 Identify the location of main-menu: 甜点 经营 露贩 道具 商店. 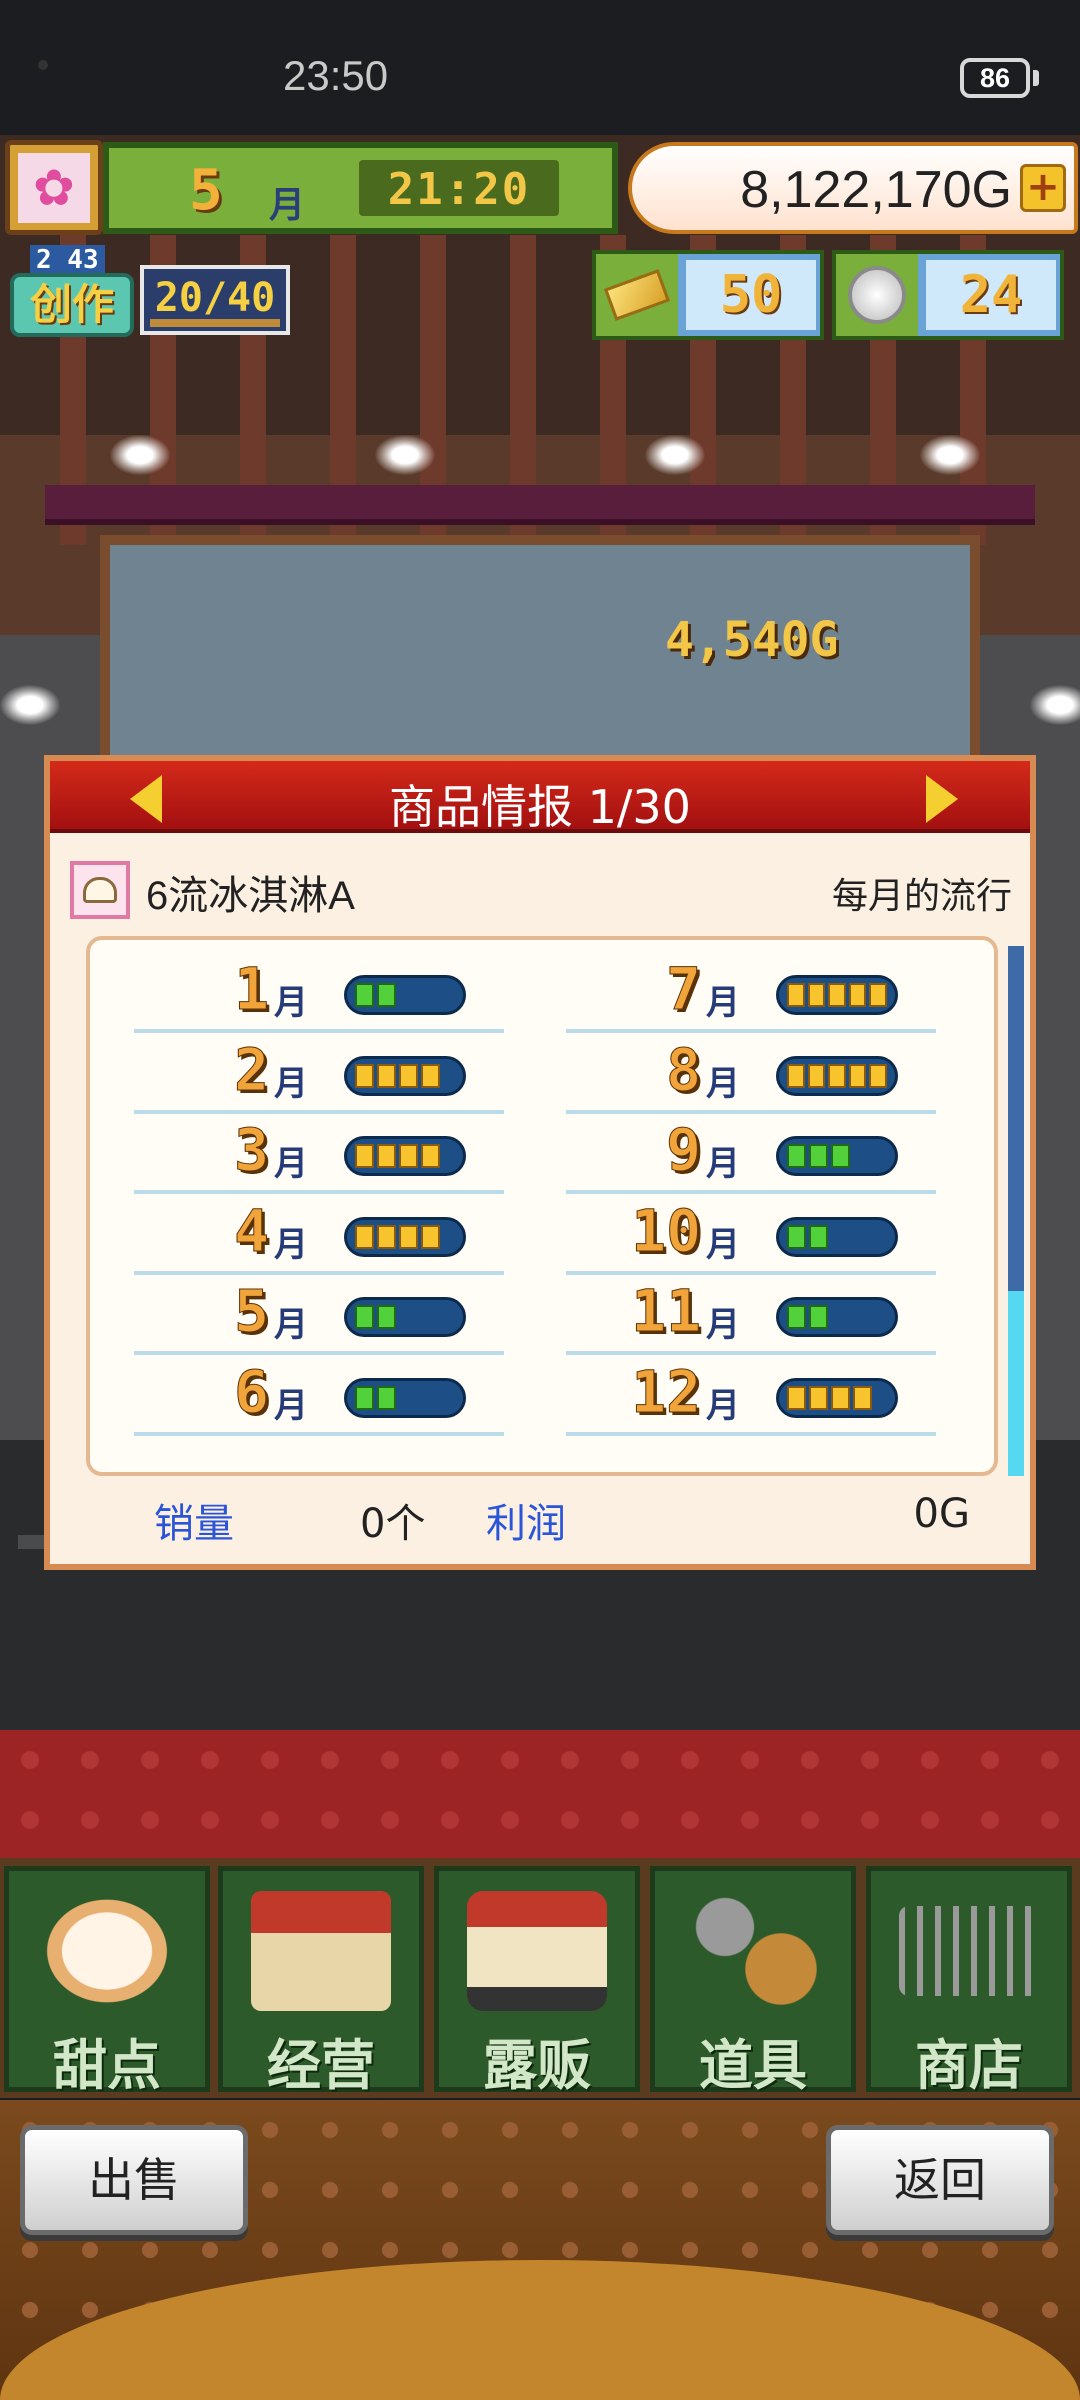
(540, 1978).